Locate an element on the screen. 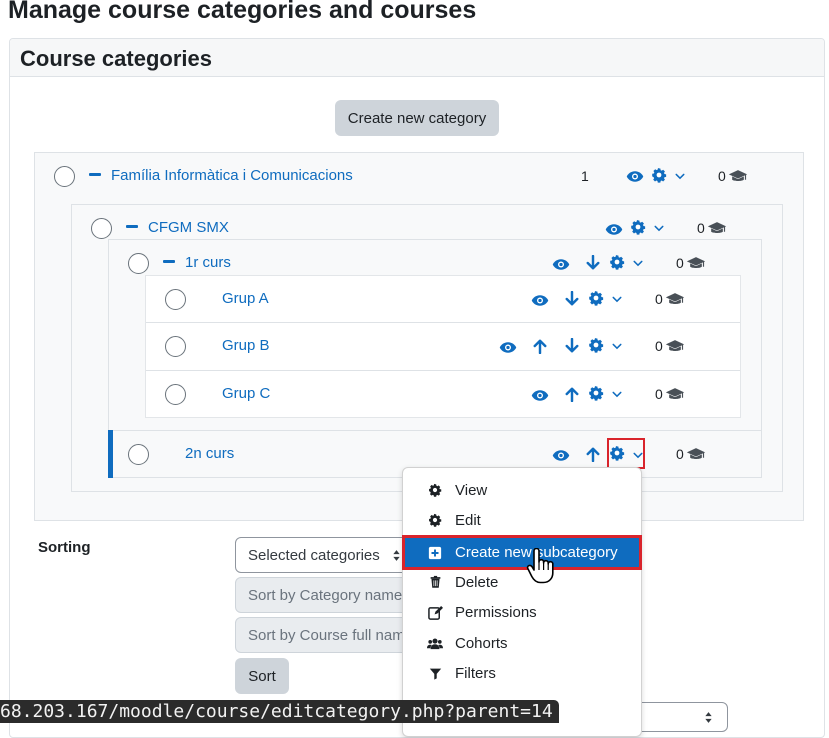 This screenshot has height=738, width=829. create-new-category-button: Create new category is located at coordinates (417, 118).